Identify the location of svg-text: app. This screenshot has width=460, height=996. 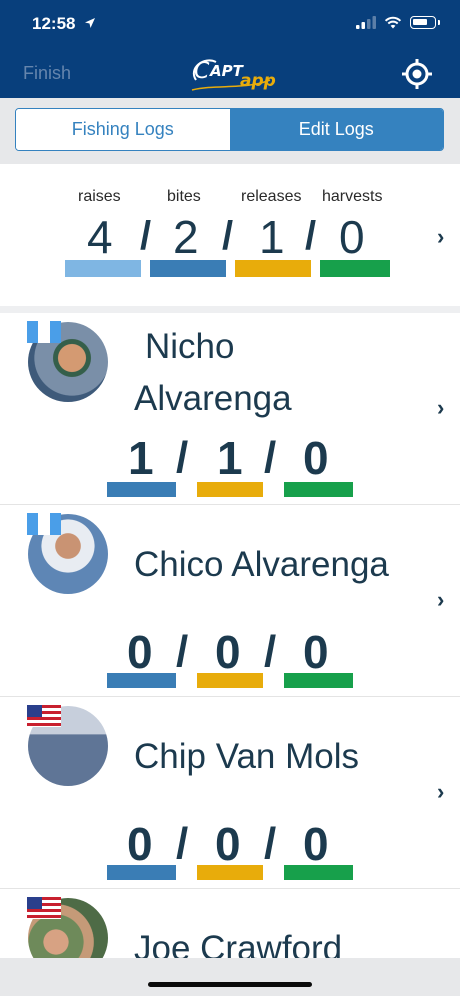
(258, 81).